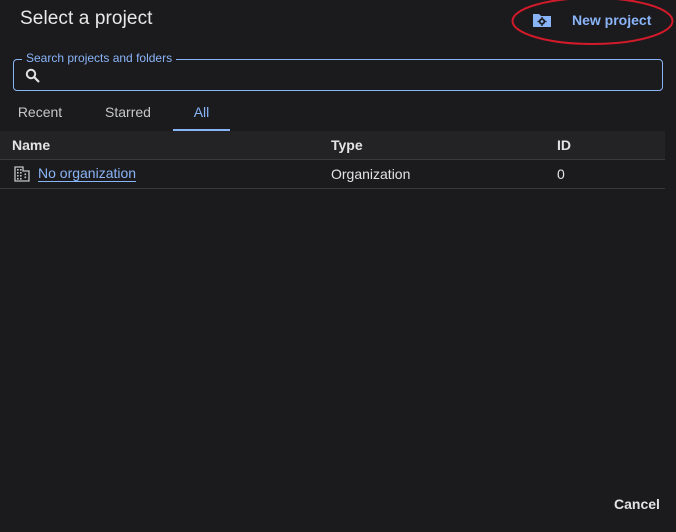  Describe the element at coordinates (561, 174) in the screenshot. I see `row-id: 0` at that location.